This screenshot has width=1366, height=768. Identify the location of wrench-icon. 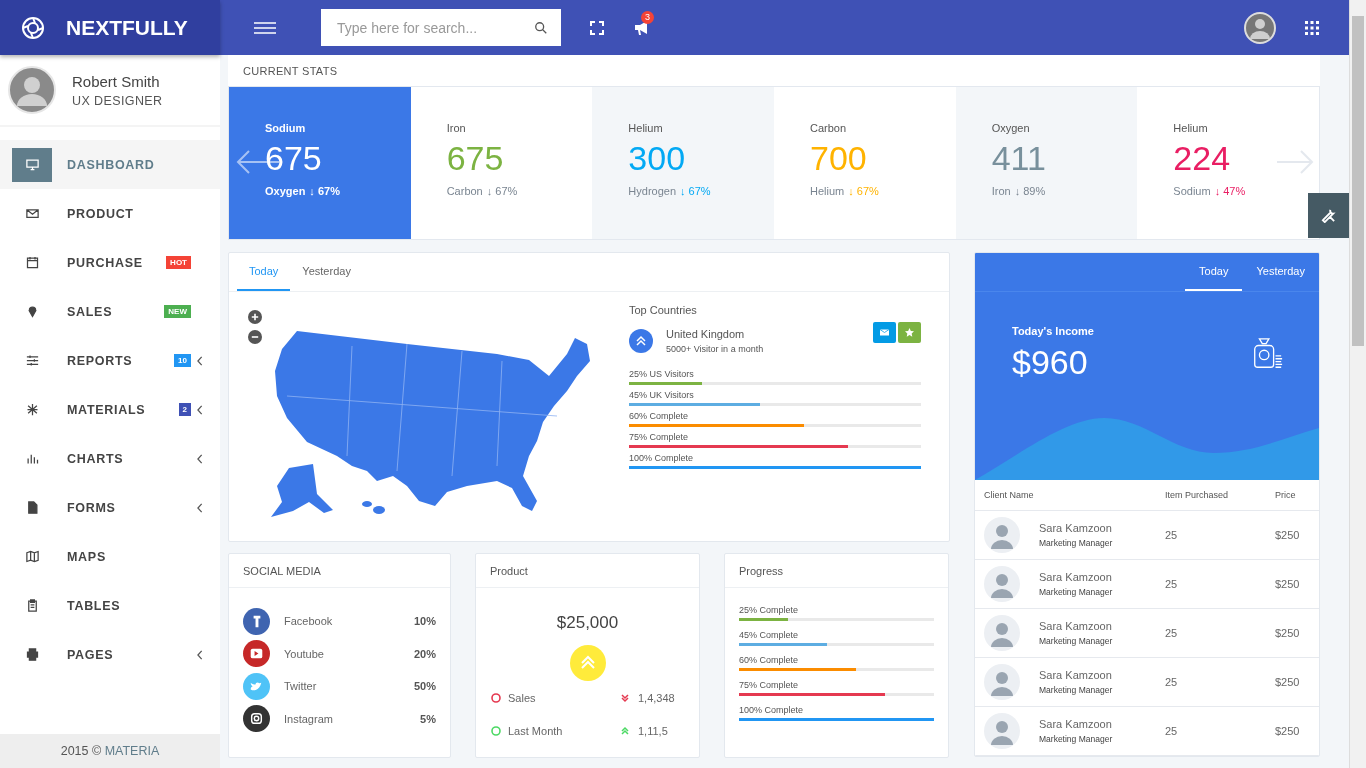
(1328, 215).